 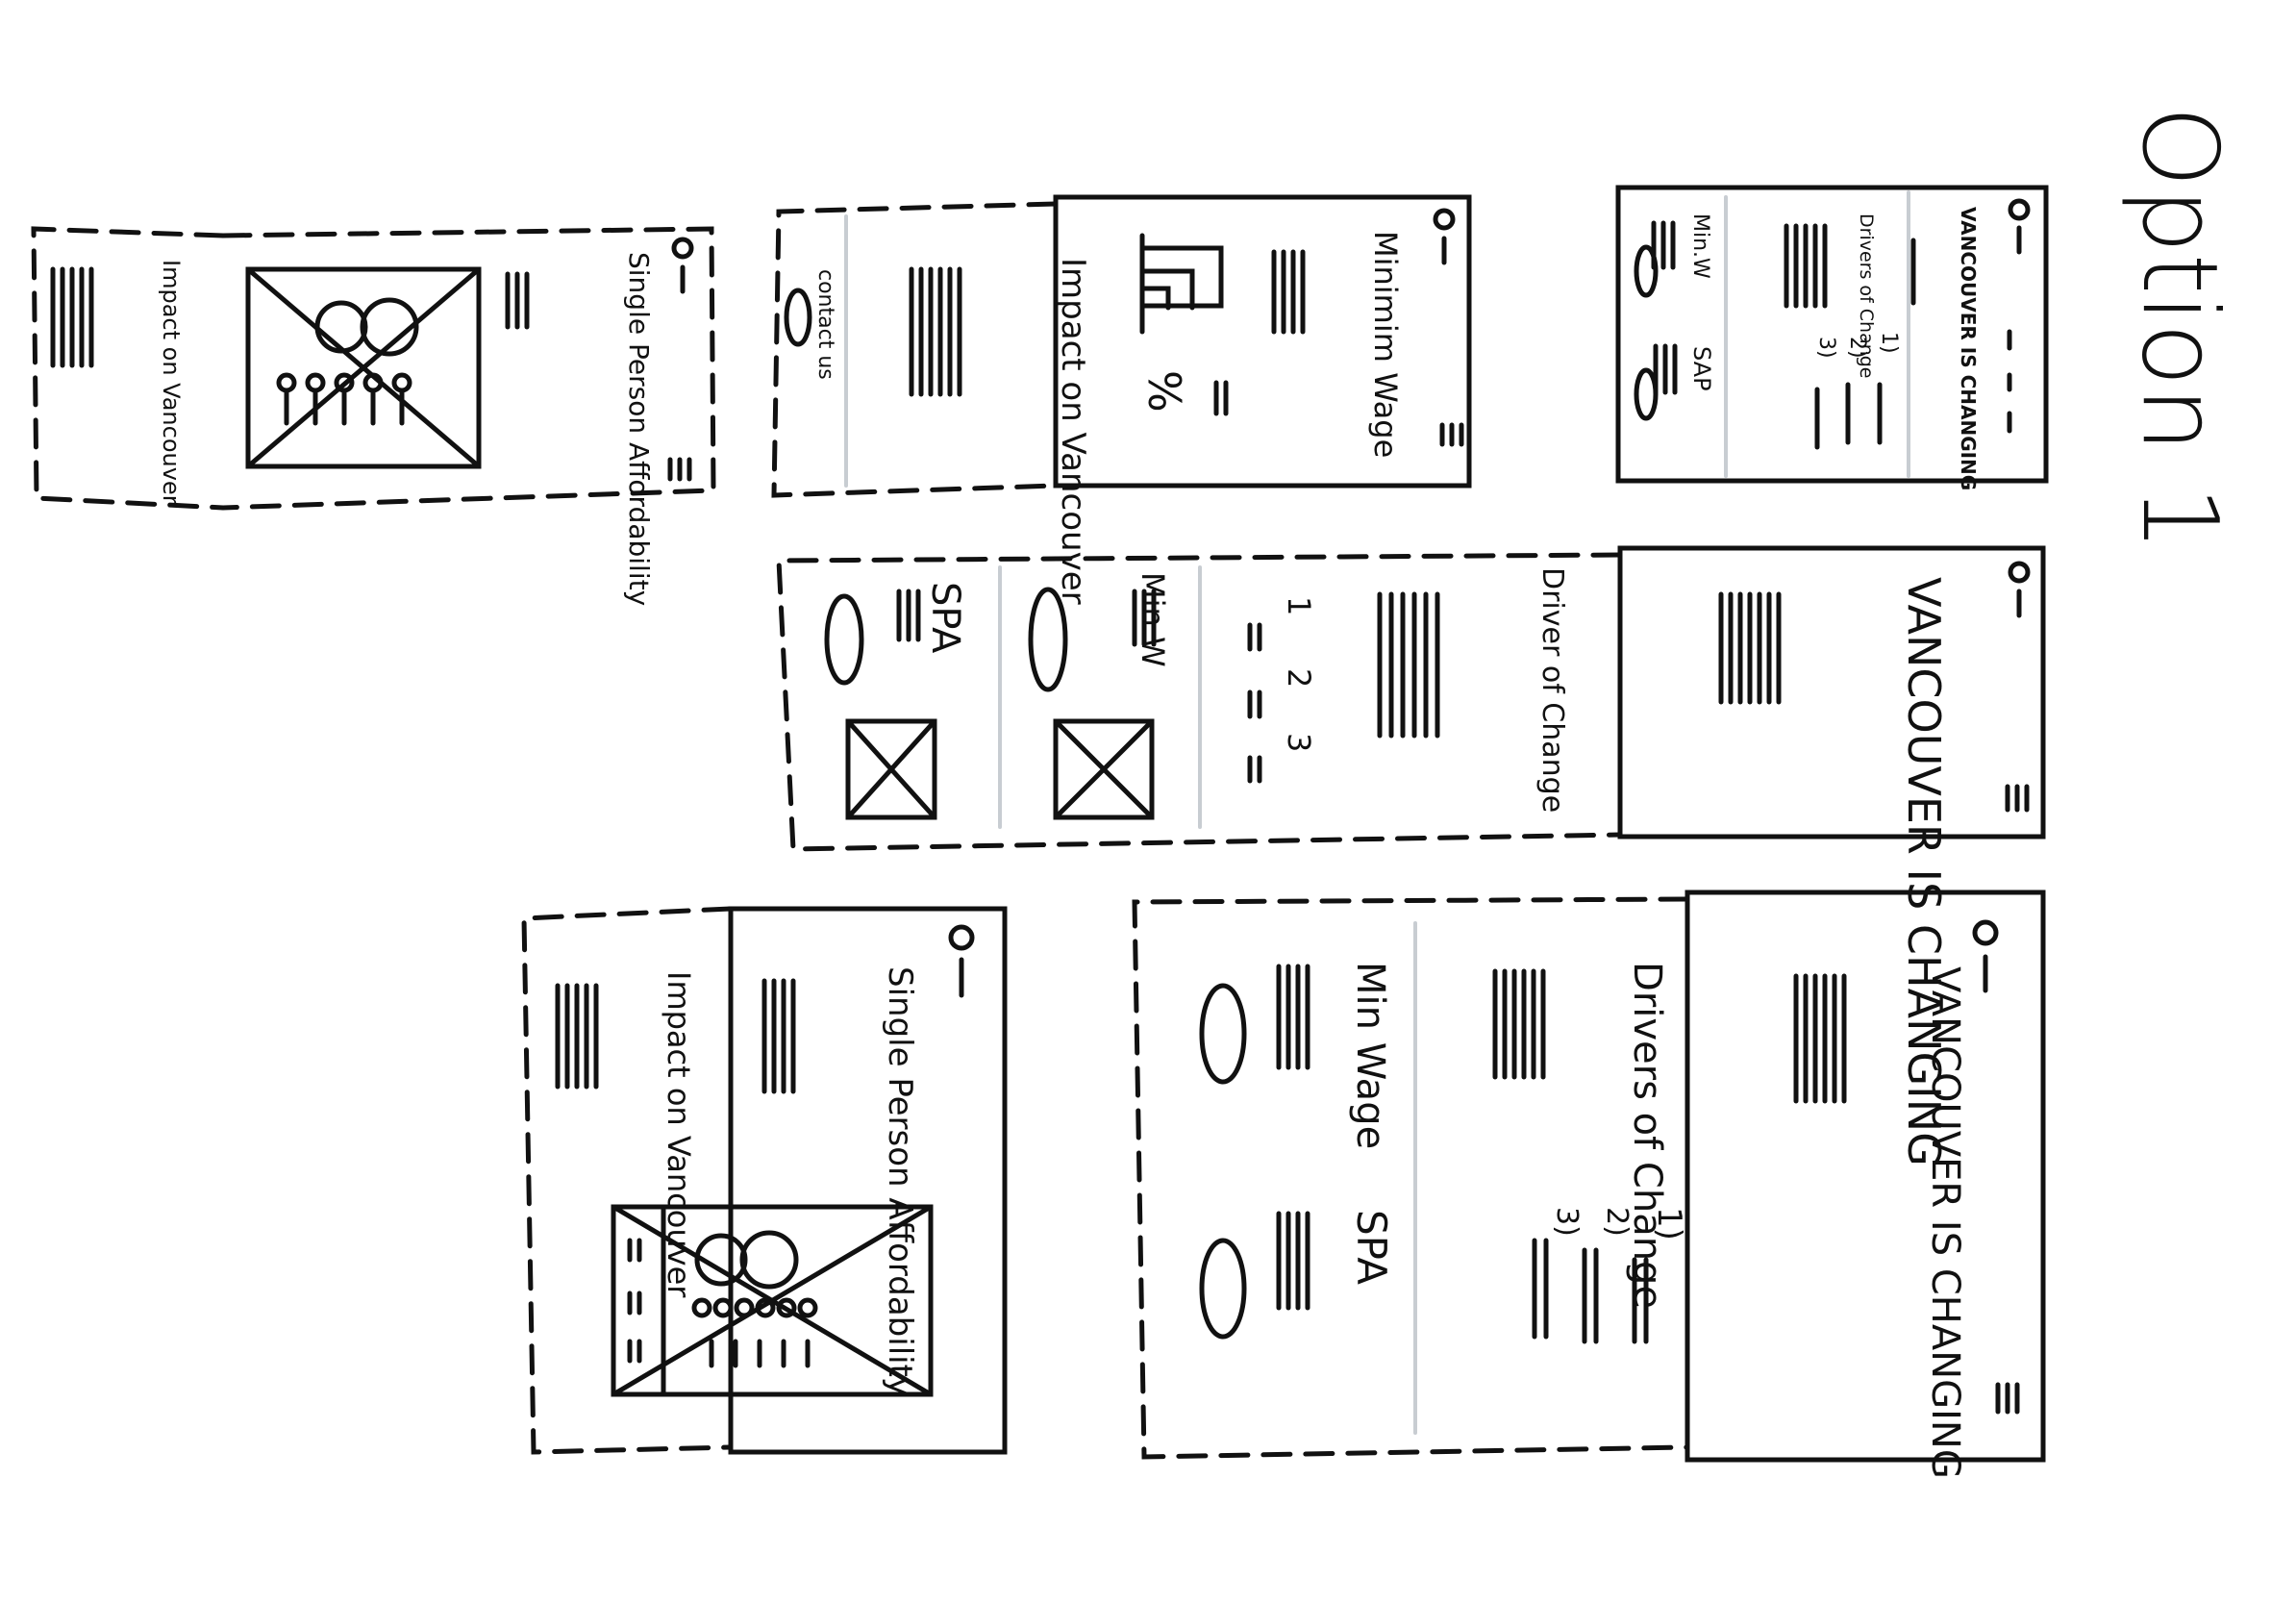 I want to click on percent-label: %, so click(x=1164, y=391).